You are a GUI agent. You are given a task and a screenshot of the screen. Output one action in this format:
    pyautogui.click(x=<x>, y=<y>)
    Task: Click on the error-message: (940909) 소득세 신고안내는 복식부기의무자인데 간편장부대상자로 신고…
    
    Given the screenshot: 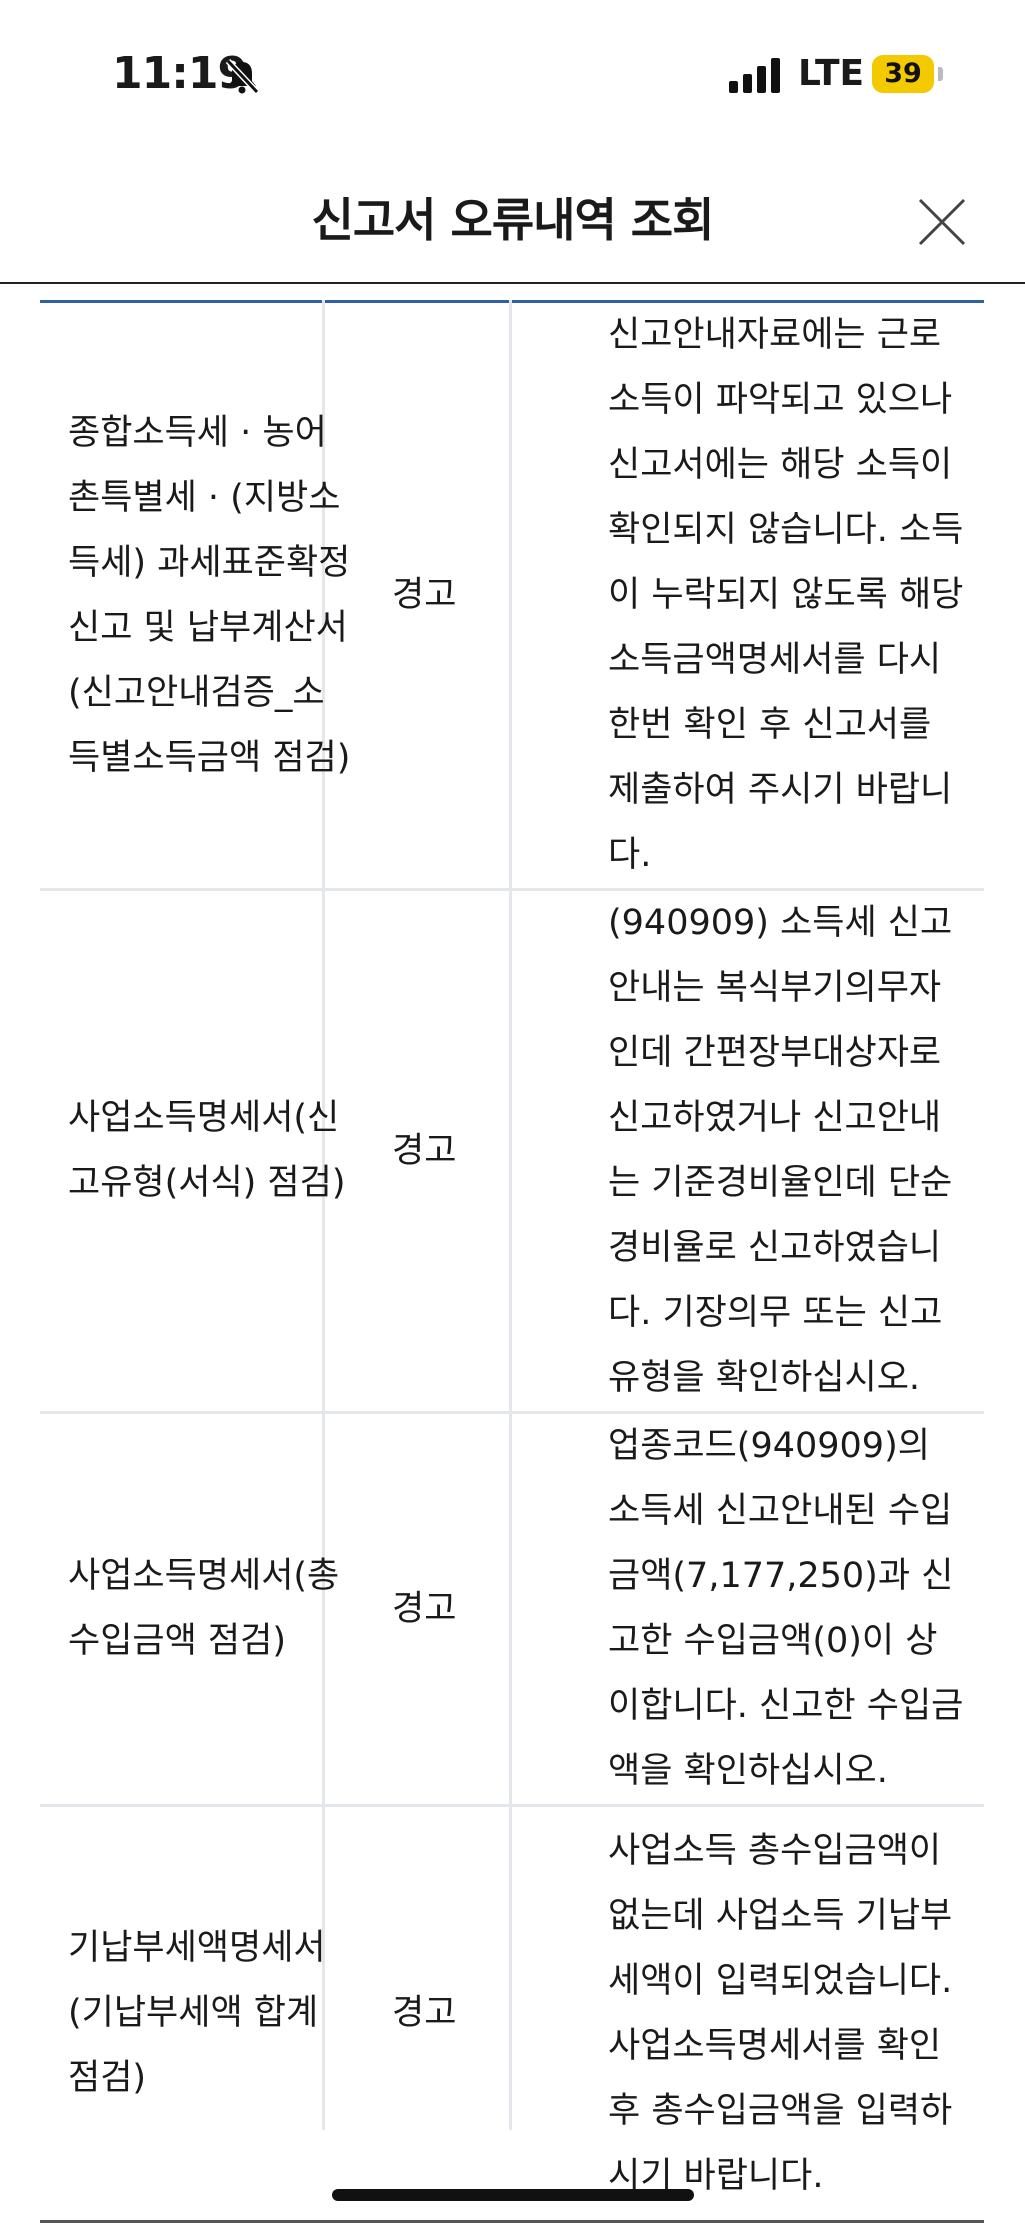 What is the action you would take?
    pyautogui.click(x=782, y=1151)
    